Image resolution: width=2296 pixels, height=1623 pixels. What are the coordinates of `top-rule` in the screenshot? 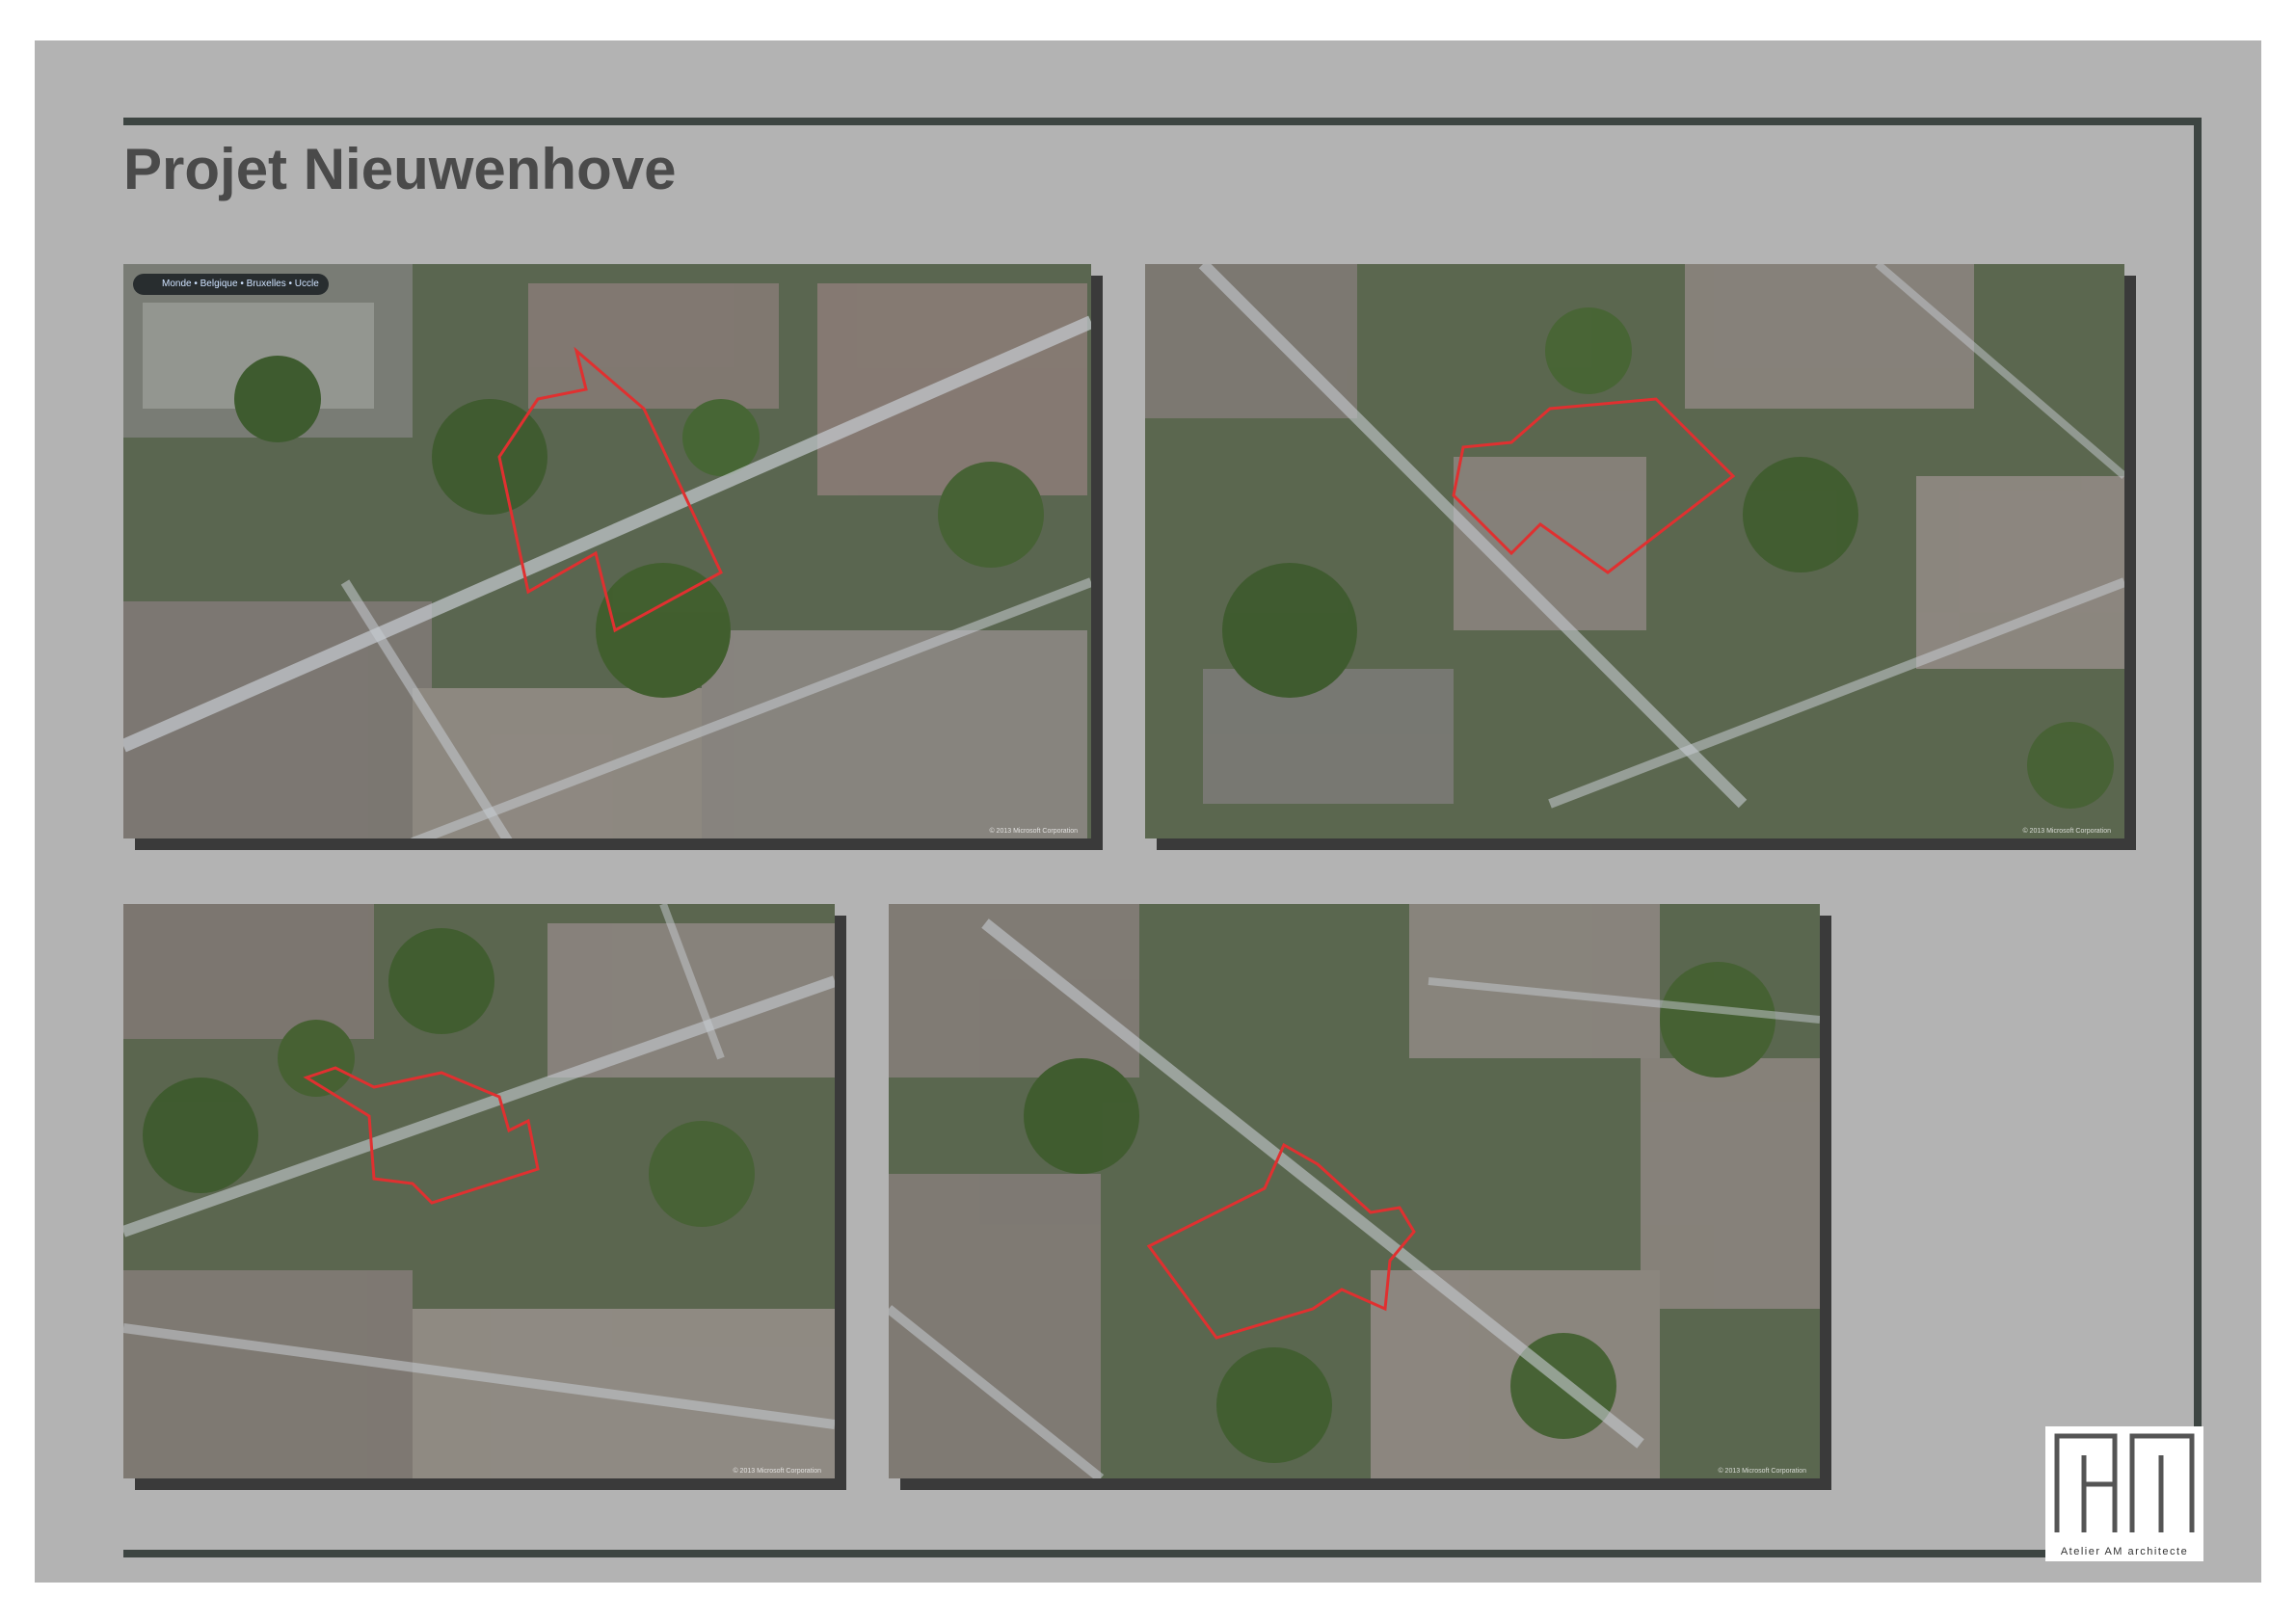 It's located at (1161, 121).